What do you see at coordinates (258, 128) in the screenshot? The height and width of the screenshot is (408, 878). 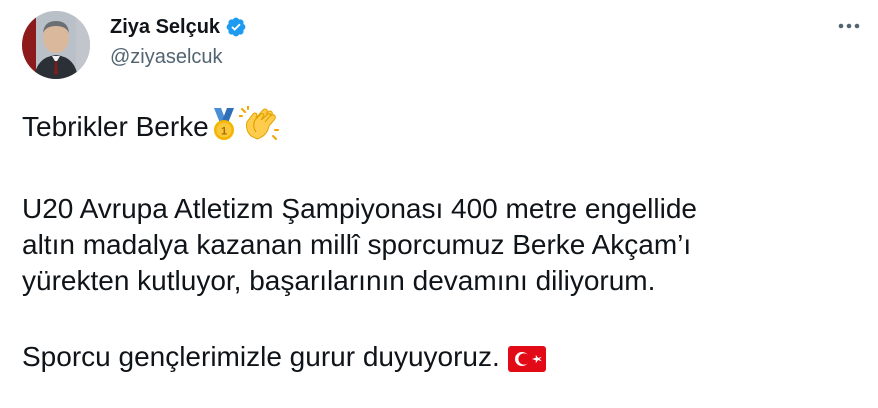 I see `clapping-hands-emoji` at bounding box center [258, 128].